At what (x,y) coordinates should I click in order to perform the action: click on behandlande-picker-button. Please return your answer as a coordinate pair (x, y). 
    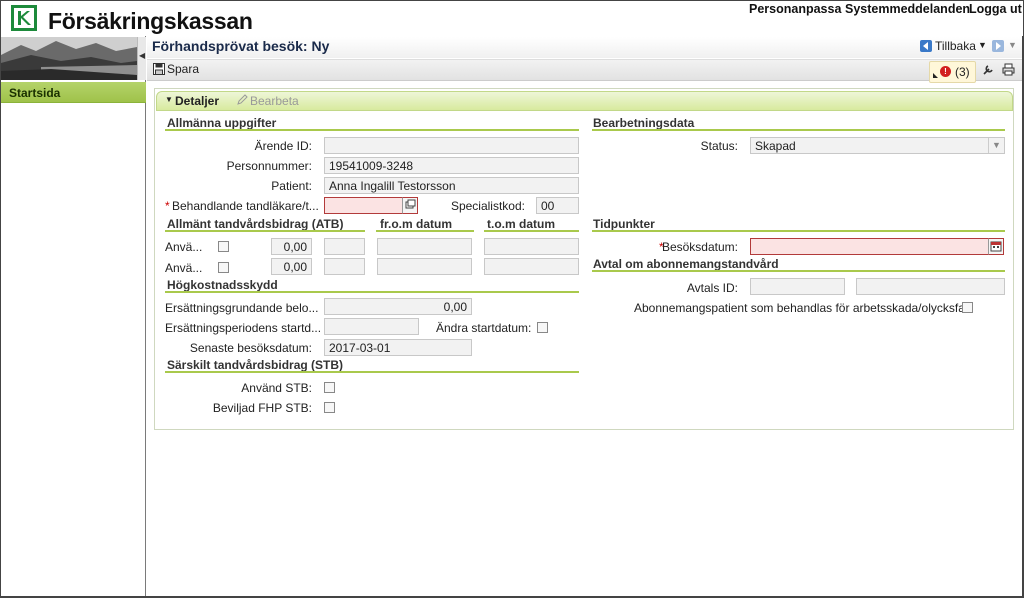
    Looking at the image, I should click on (410, 205).